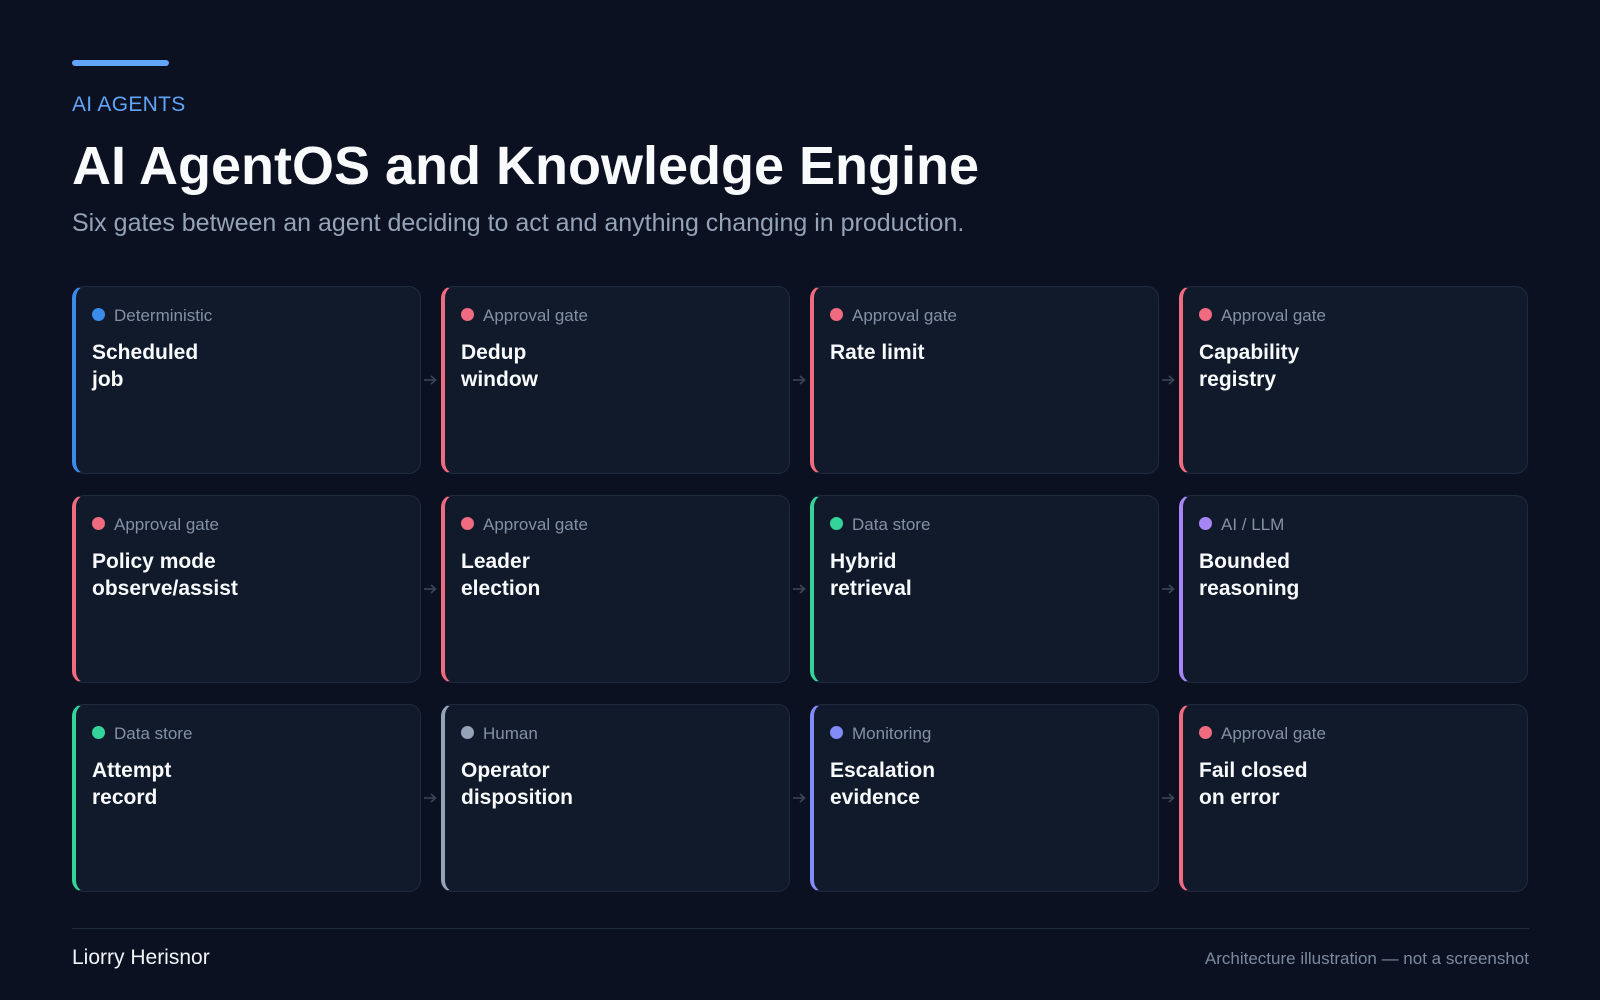 The image size is (1600, 1000). I want to click on card-chip: Deterministic, so click(248, 316).